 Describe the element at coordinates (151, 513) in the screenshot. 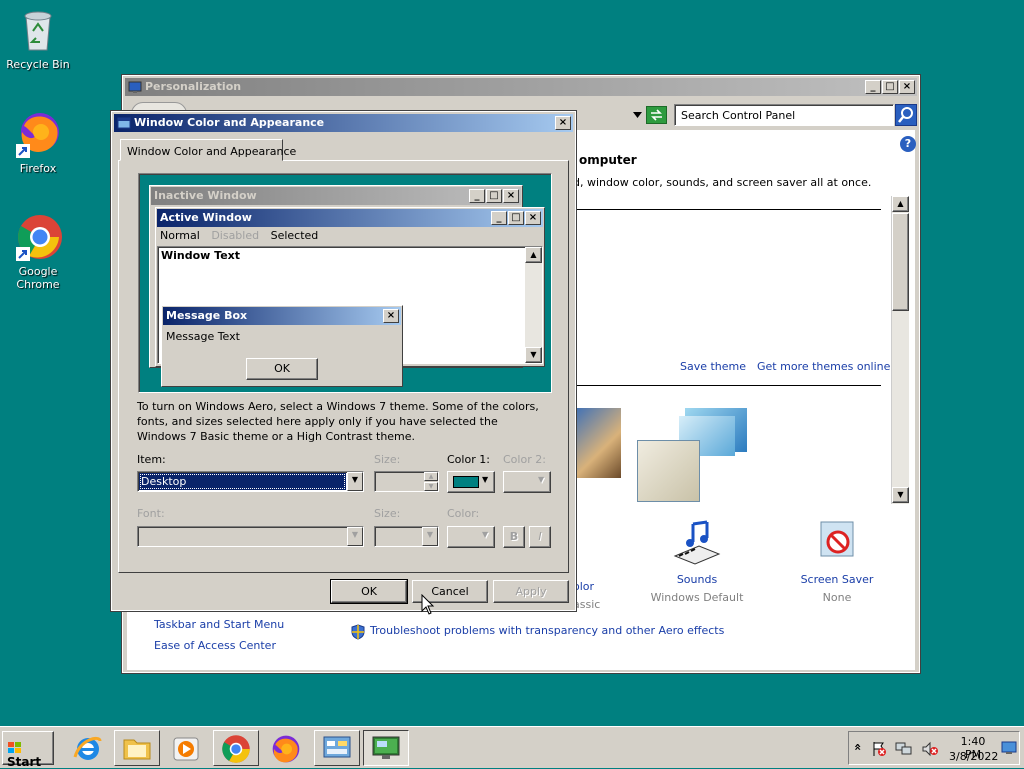

I see `font-label: Font:` at that location.